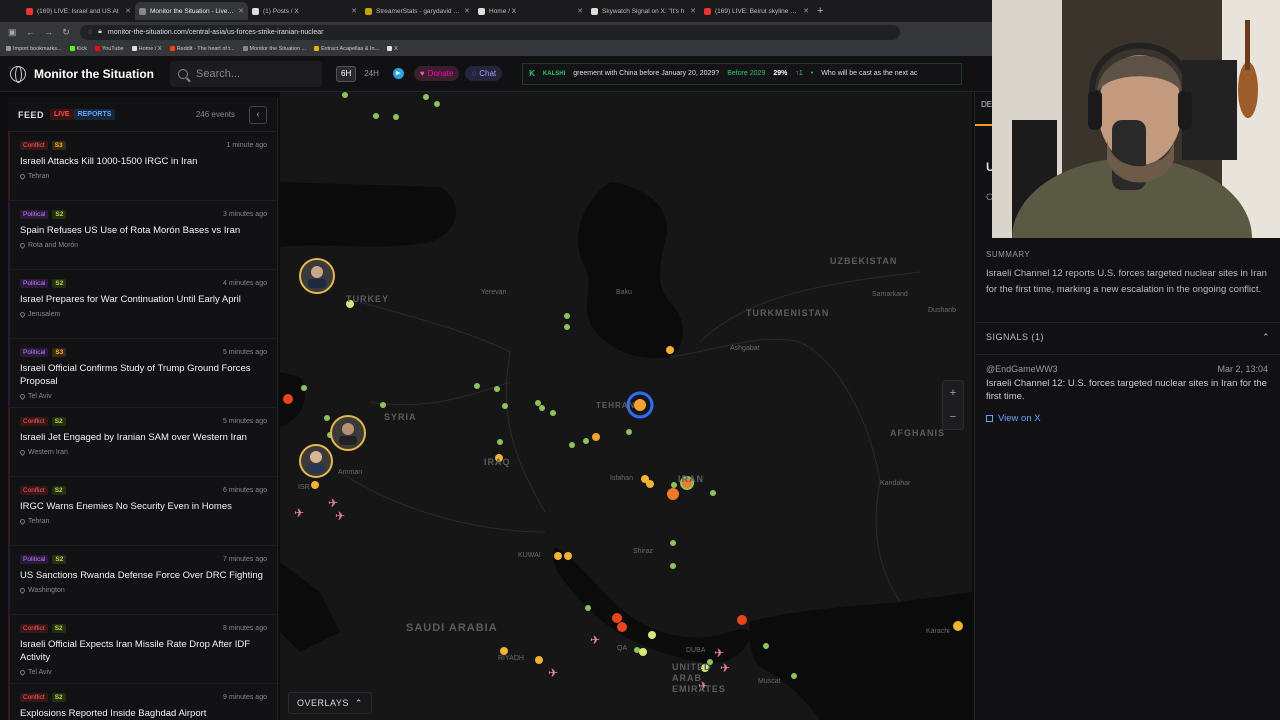 Image resolution: width=1280 pixels, height=720 pixels. Describe the element at coordinates (90, 32) in the screenshot. I see `shield-icon: ◌` at that location.